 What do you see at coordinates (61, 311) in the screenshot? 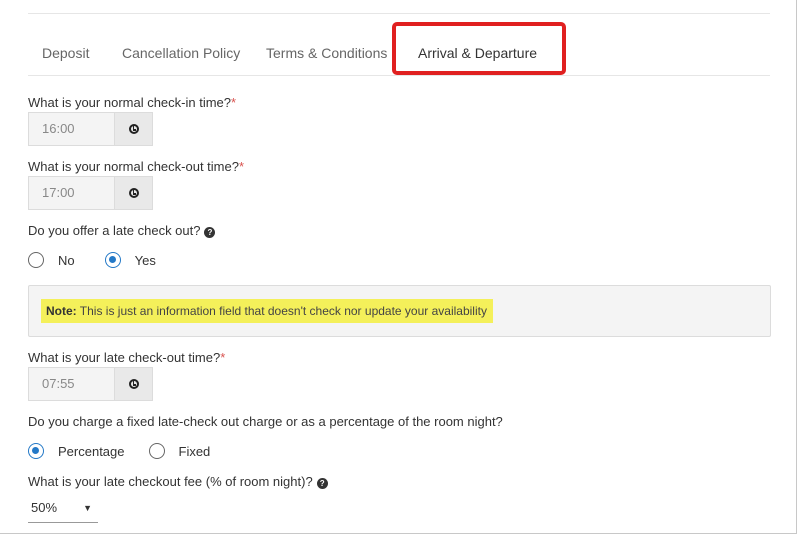
I see `note-prefix: Note:` at bounding box center [61, 311].